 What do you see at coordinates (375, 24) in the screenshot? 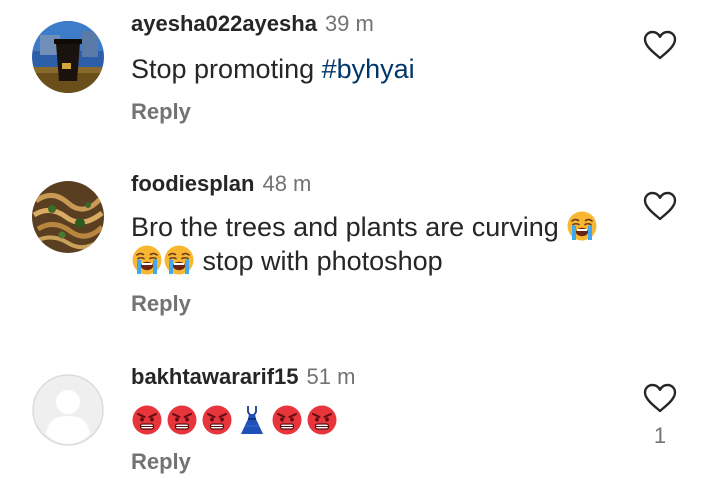
I see `comment-meta: ayesha022ayesha 39 m` at bounding box center [375, 24].